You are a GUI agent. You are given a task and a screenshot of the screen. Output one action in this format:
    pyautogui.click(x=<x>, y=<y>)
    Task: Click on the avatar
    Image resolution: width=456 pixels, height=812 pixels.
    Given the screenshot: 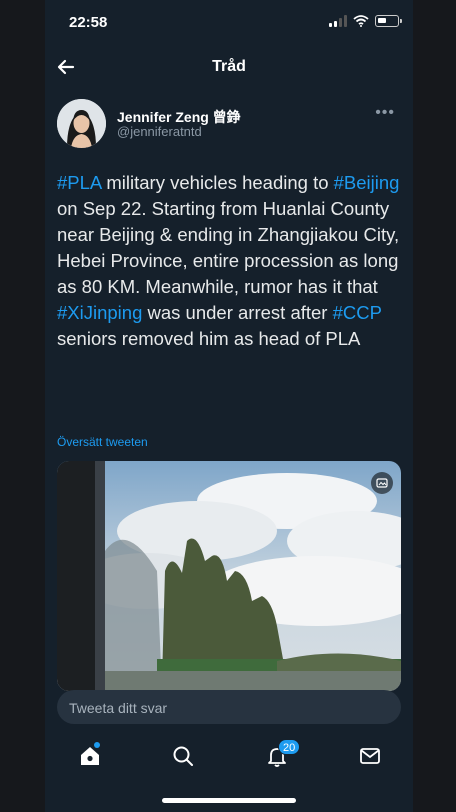 What is the action you would take?
    pyautogui.click(x=81, y=123)
    